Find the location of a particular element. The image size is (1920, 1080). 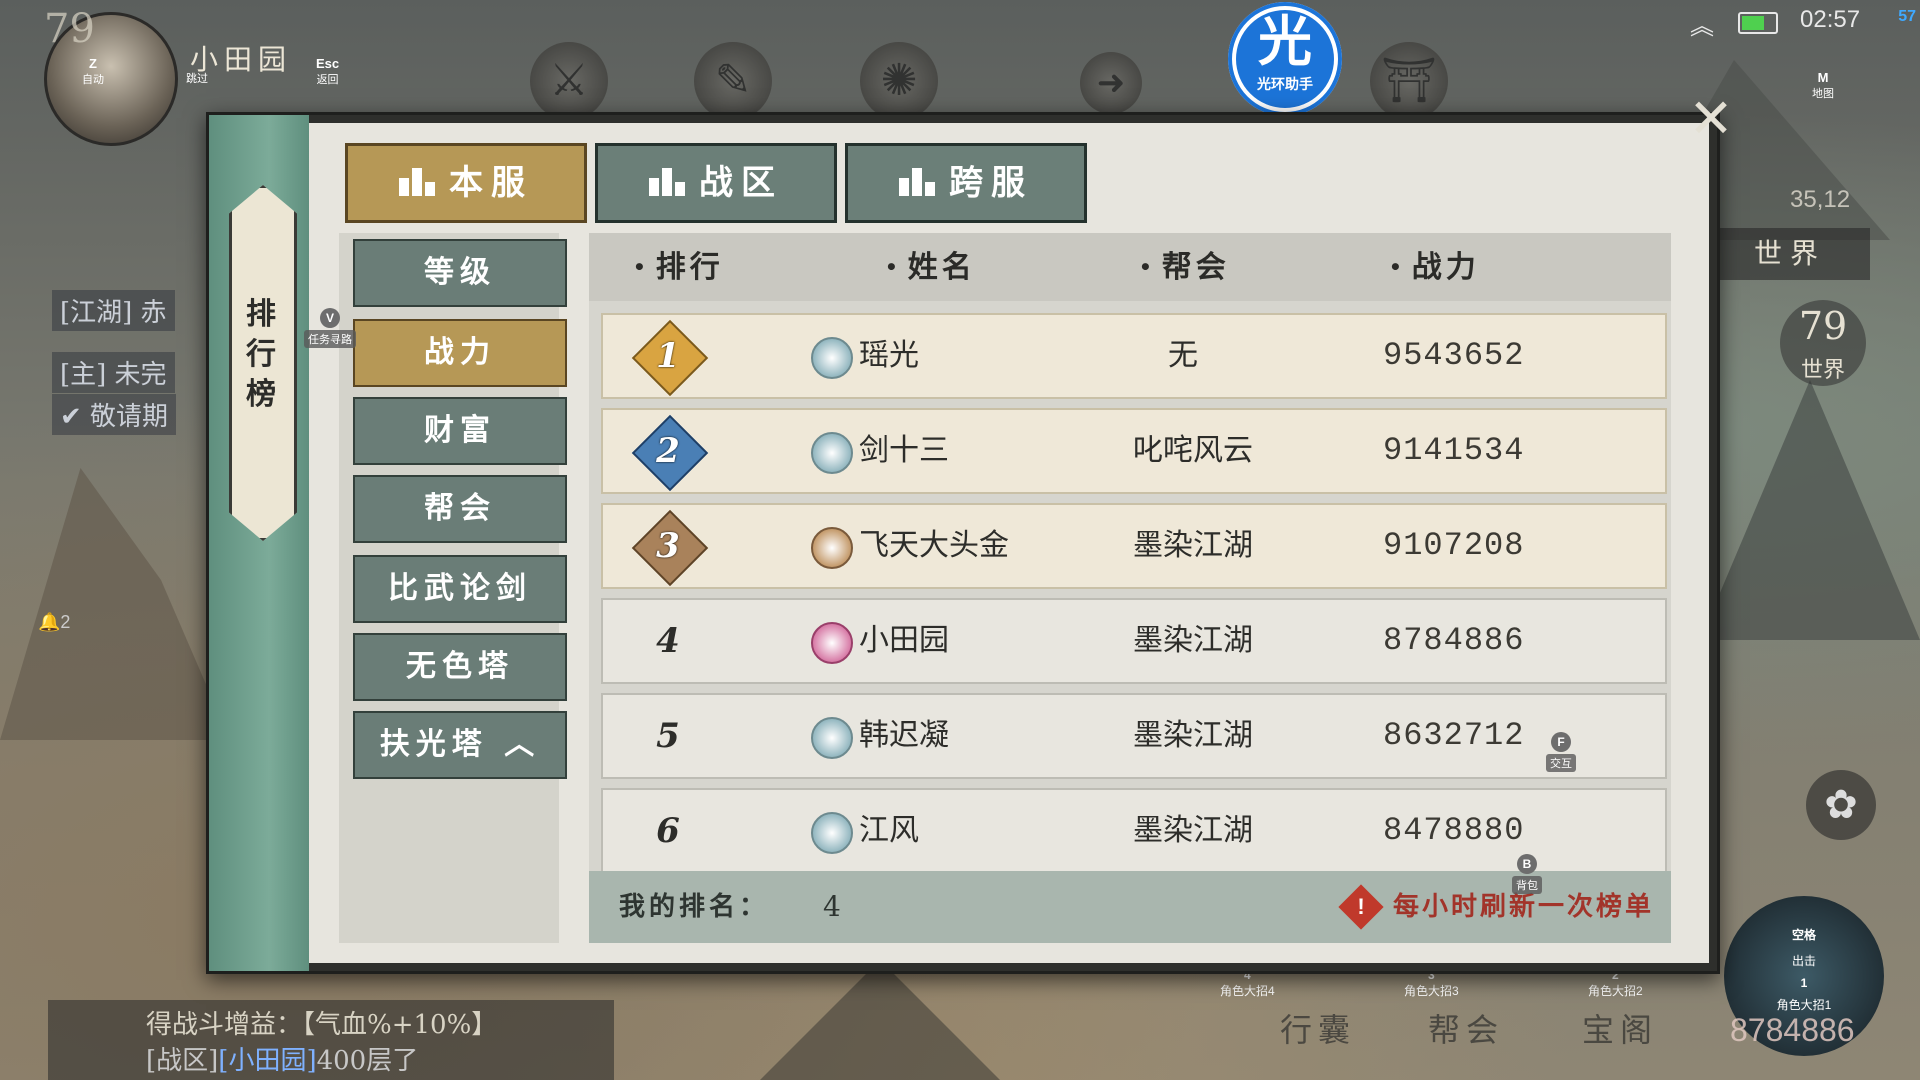

dialog-title: 排行榜 is located at coordinates (261, 354).